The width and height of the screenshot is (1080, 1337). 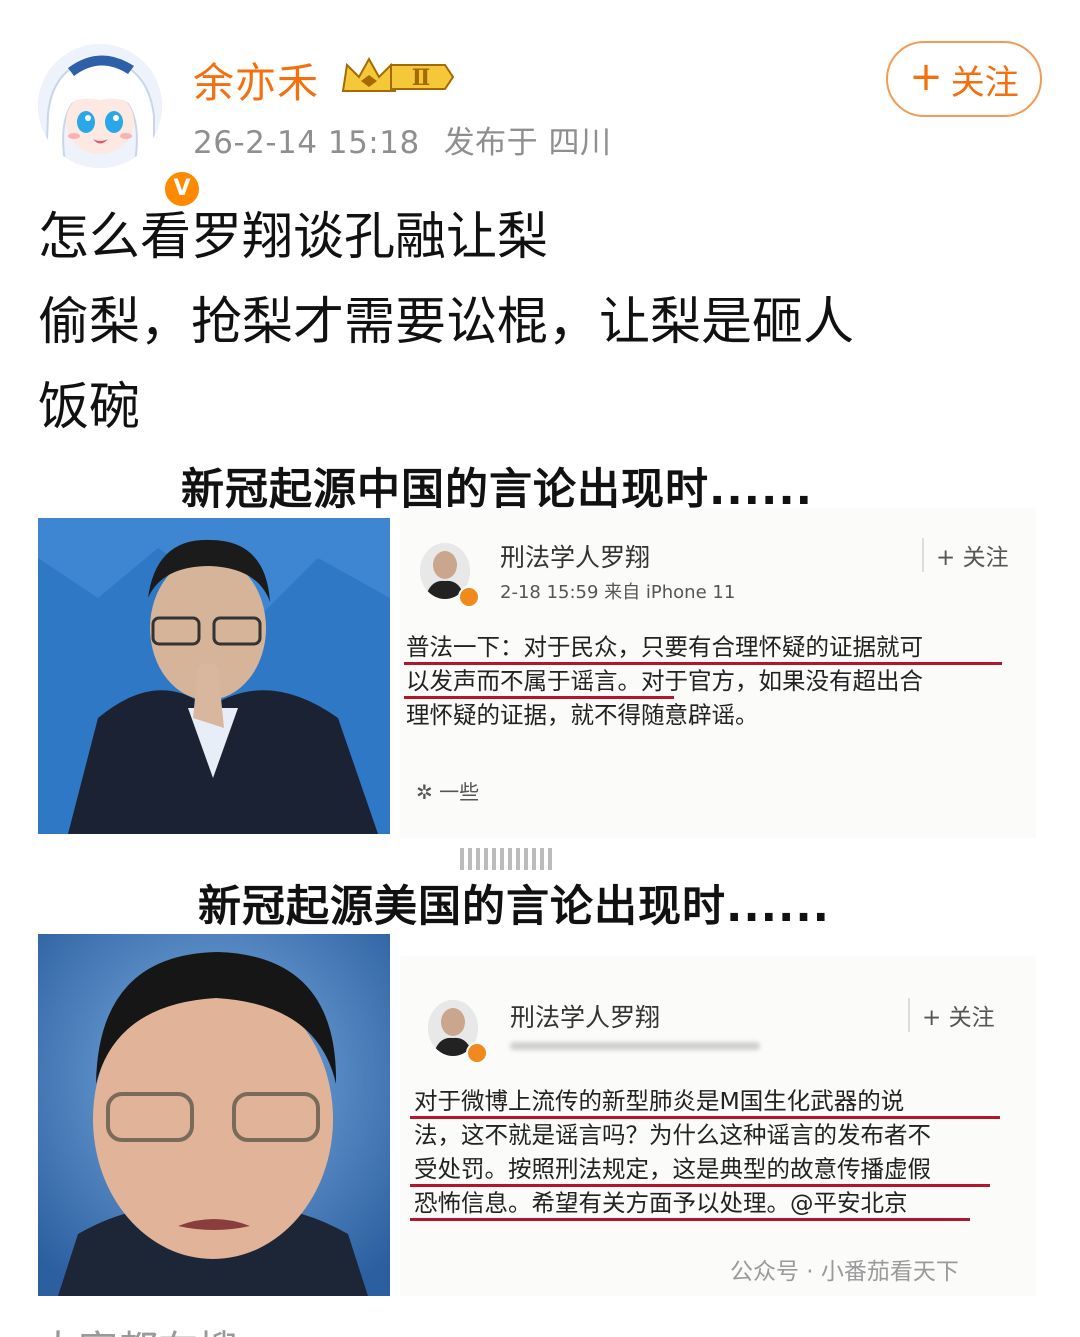 What do you see at coordinates (214, 1115) in the screenshot?
I see `speaker-photo-bottom` at bounding box center [214, 1115].